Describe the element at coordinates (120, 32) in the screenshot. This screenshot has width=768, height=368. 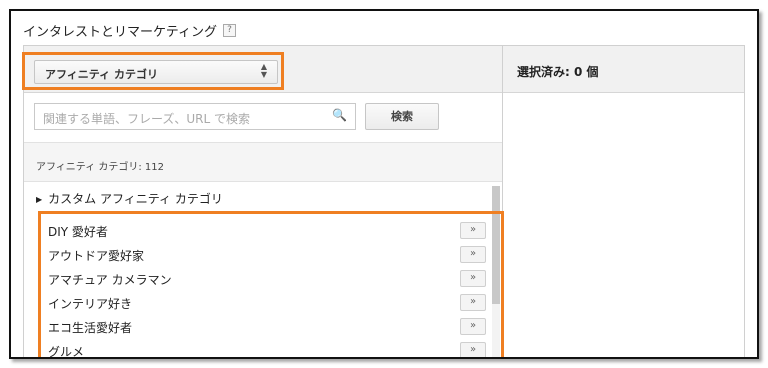
I see `section-title-text: インタレストとリマーケティング` at that location.